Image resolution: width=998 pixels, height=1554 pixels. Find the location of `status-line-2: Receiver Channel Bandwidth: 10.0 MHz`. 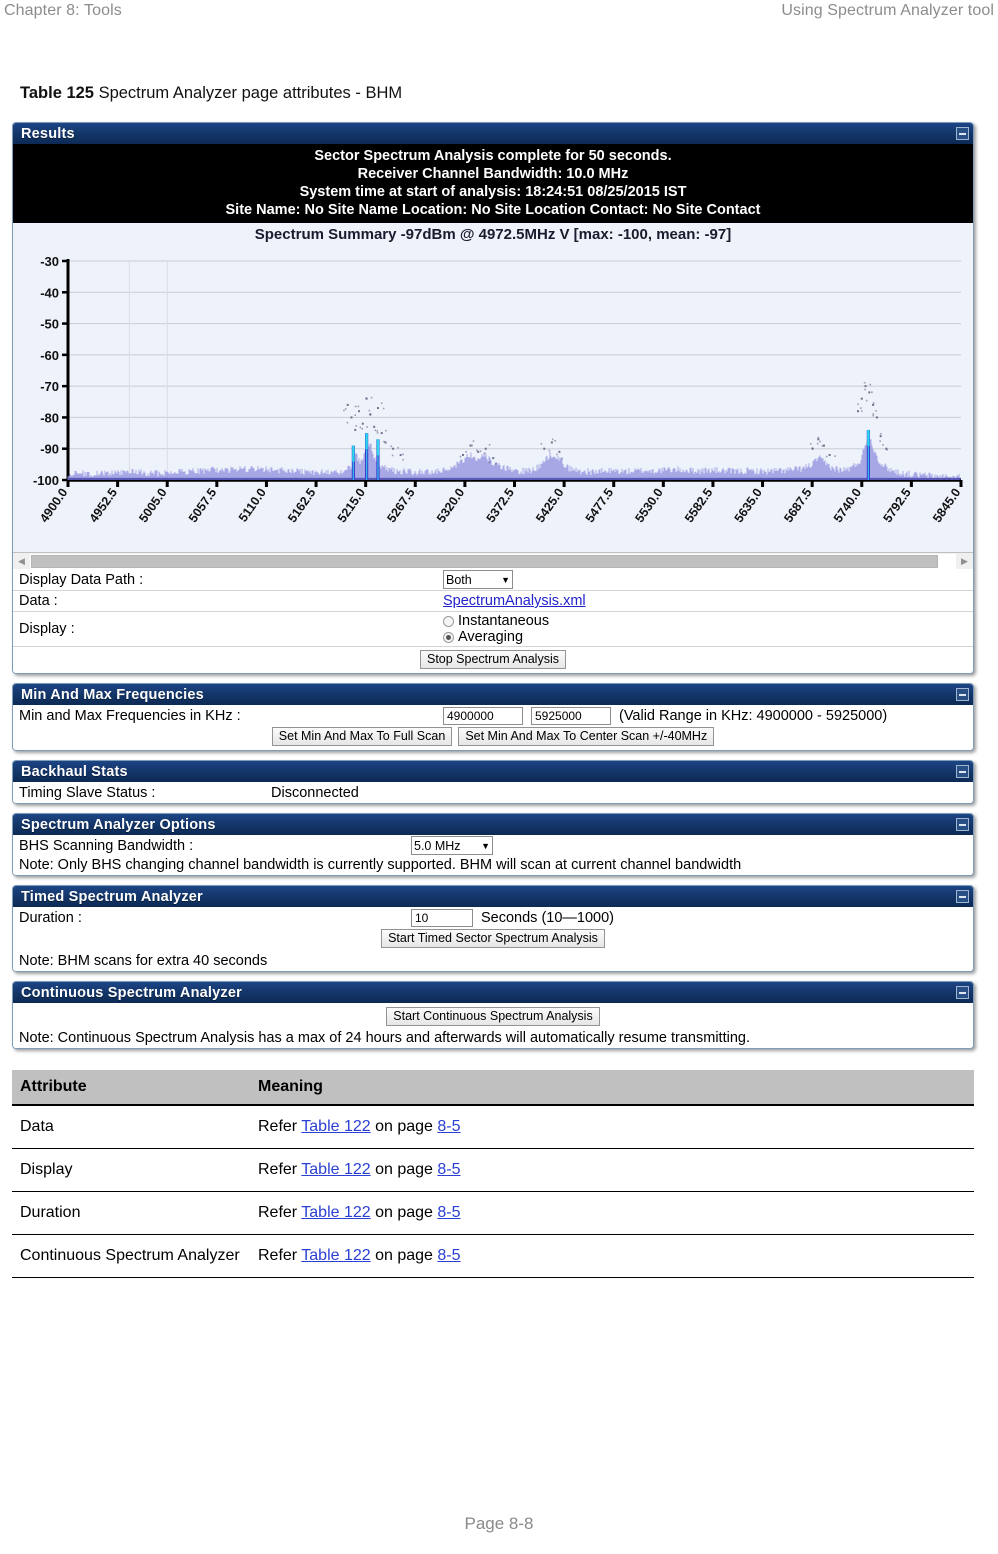

status-line-2: Receiver Channel Bandwidth: 10.0 MHz is located at coordinates (493, 174).